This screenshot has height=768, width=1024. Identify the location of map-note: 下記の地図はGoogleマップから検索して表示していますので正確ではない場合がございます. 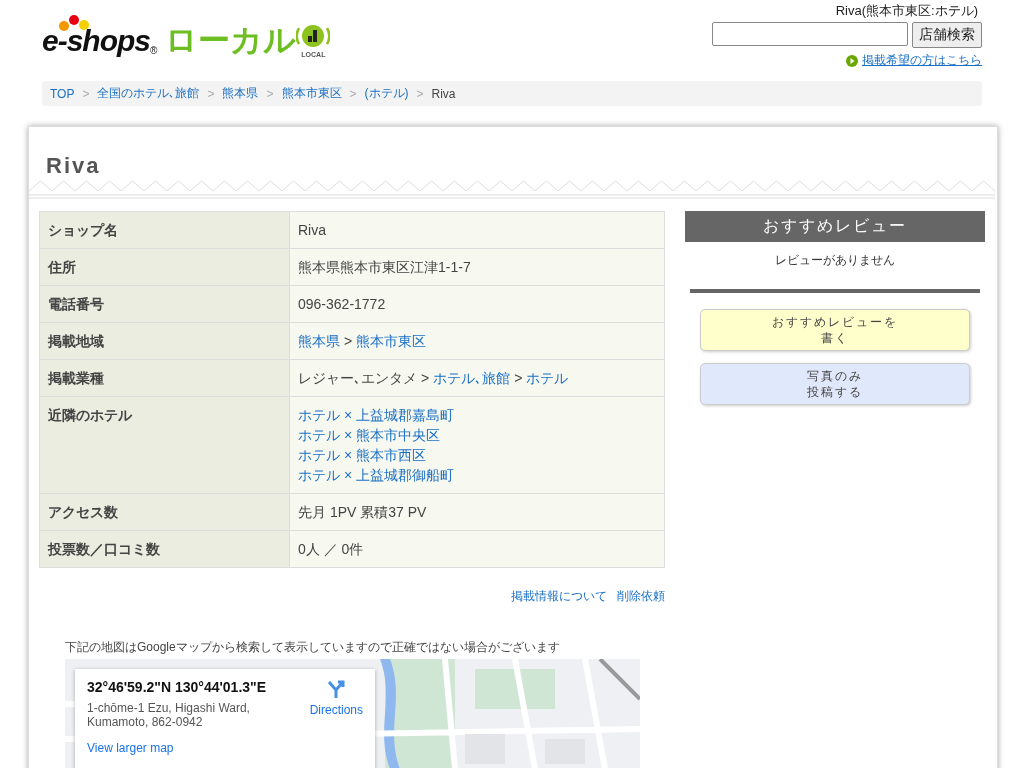
(313, 647).